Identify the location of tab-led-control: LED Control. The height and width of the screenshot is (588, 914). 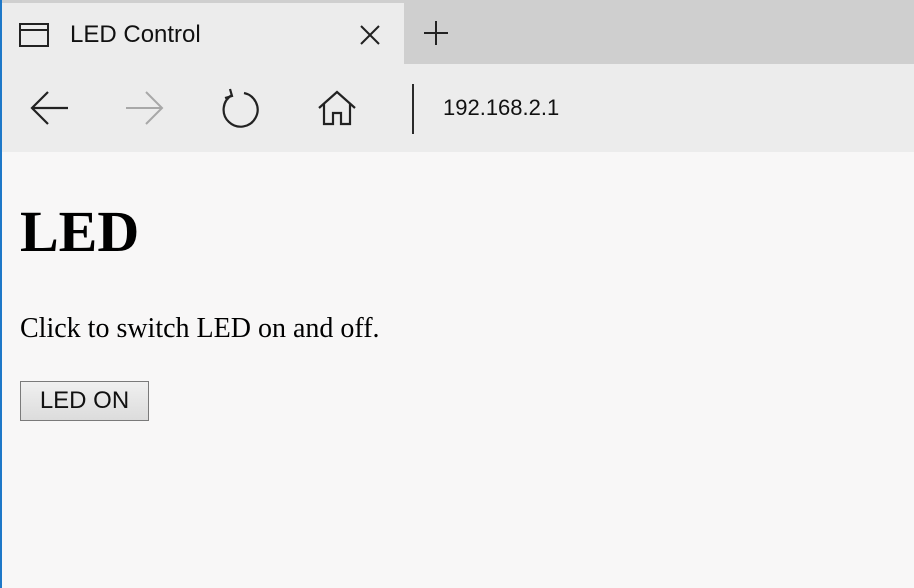
(203, 33).